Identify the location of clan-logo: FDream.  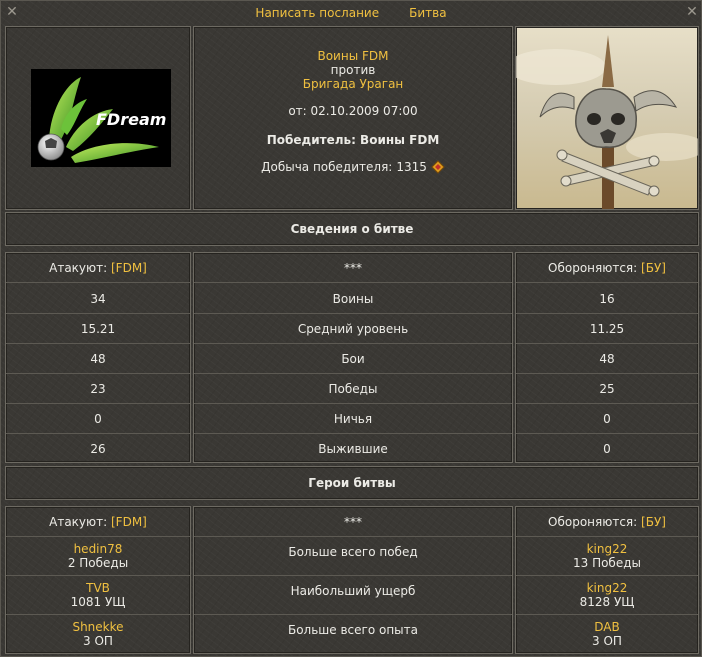
(101, 118).